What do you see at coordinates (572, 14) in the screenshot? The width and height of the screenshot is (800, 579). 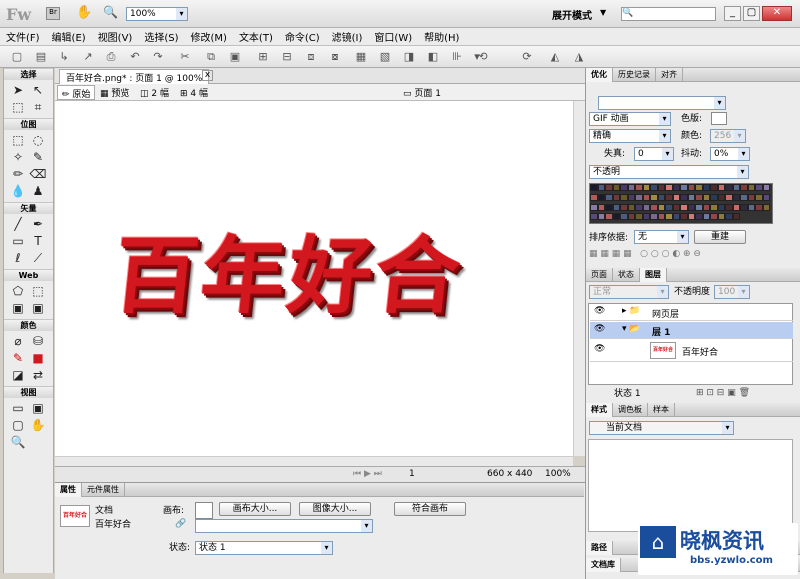 I see `workspace-mode: 展开模式` at bounding box center [572, 14].